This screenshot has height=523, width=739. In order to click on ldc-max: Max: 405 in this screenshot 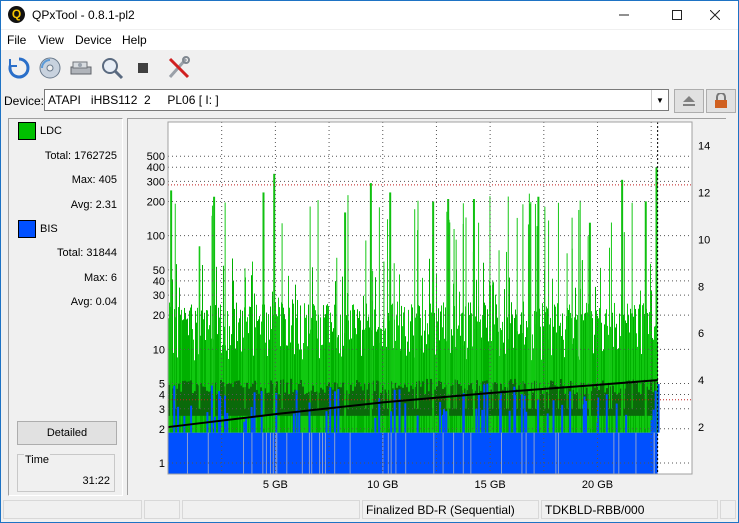, I will do `click(94, 180)`.